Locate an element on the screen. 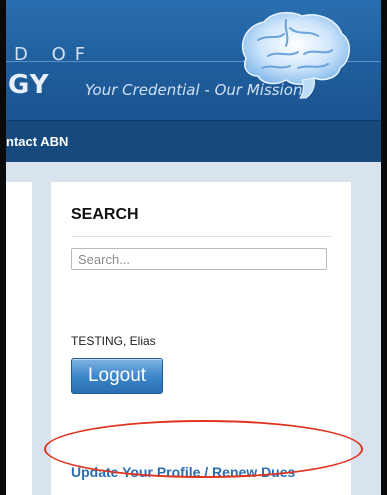  brand-text-main: GY is located at coordinates (29, 85).